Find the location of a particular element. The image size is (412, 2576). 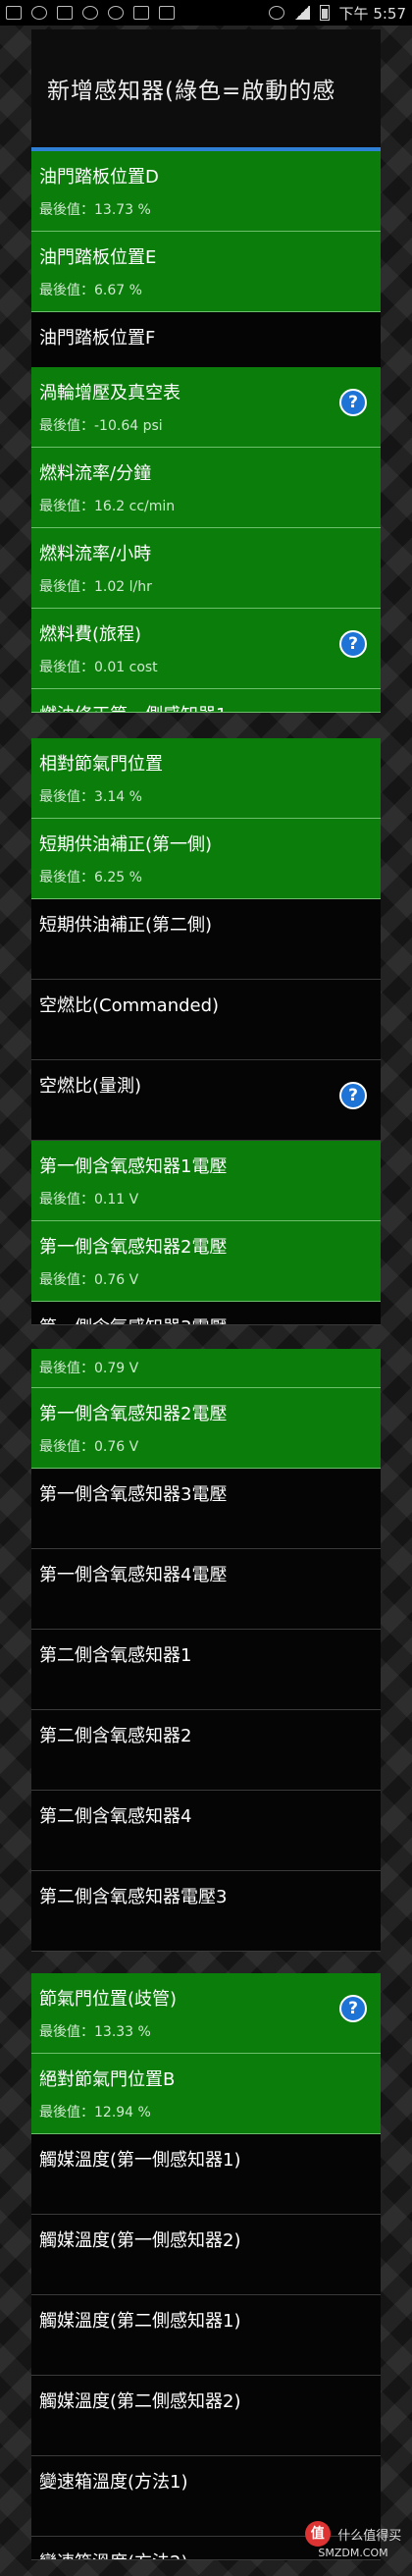

sensor-row: 第二側含氧感知器電壓3 is located at coordinates (206, 1911).